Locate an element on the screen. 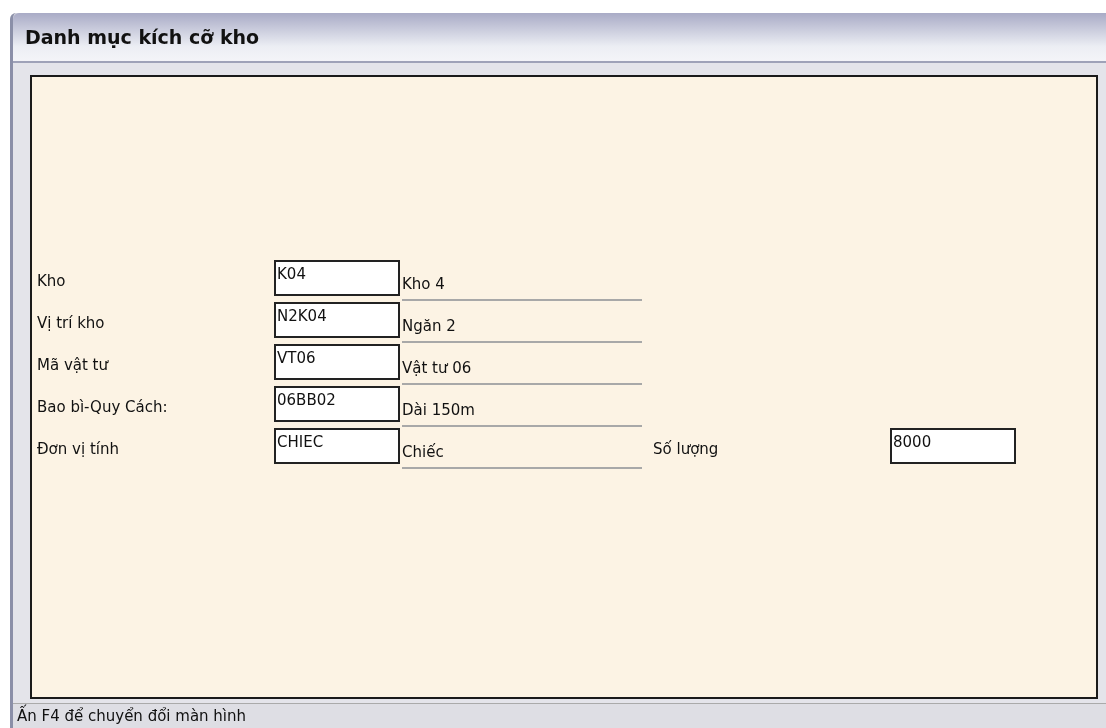  field-label: Bao bì-Quy Cách: is located at coordinates (103, 406).